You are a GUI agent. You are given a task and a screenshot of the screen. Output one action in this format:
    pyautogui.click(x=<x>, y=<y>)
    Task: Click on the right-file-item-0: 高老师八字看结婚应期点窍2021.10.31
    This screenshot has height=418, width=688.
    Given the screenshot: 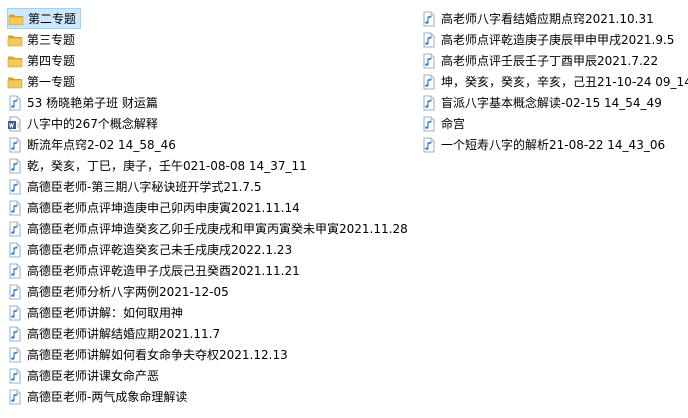 What is the action you would take?
    pyautogui.click(x=554, y=18)
    